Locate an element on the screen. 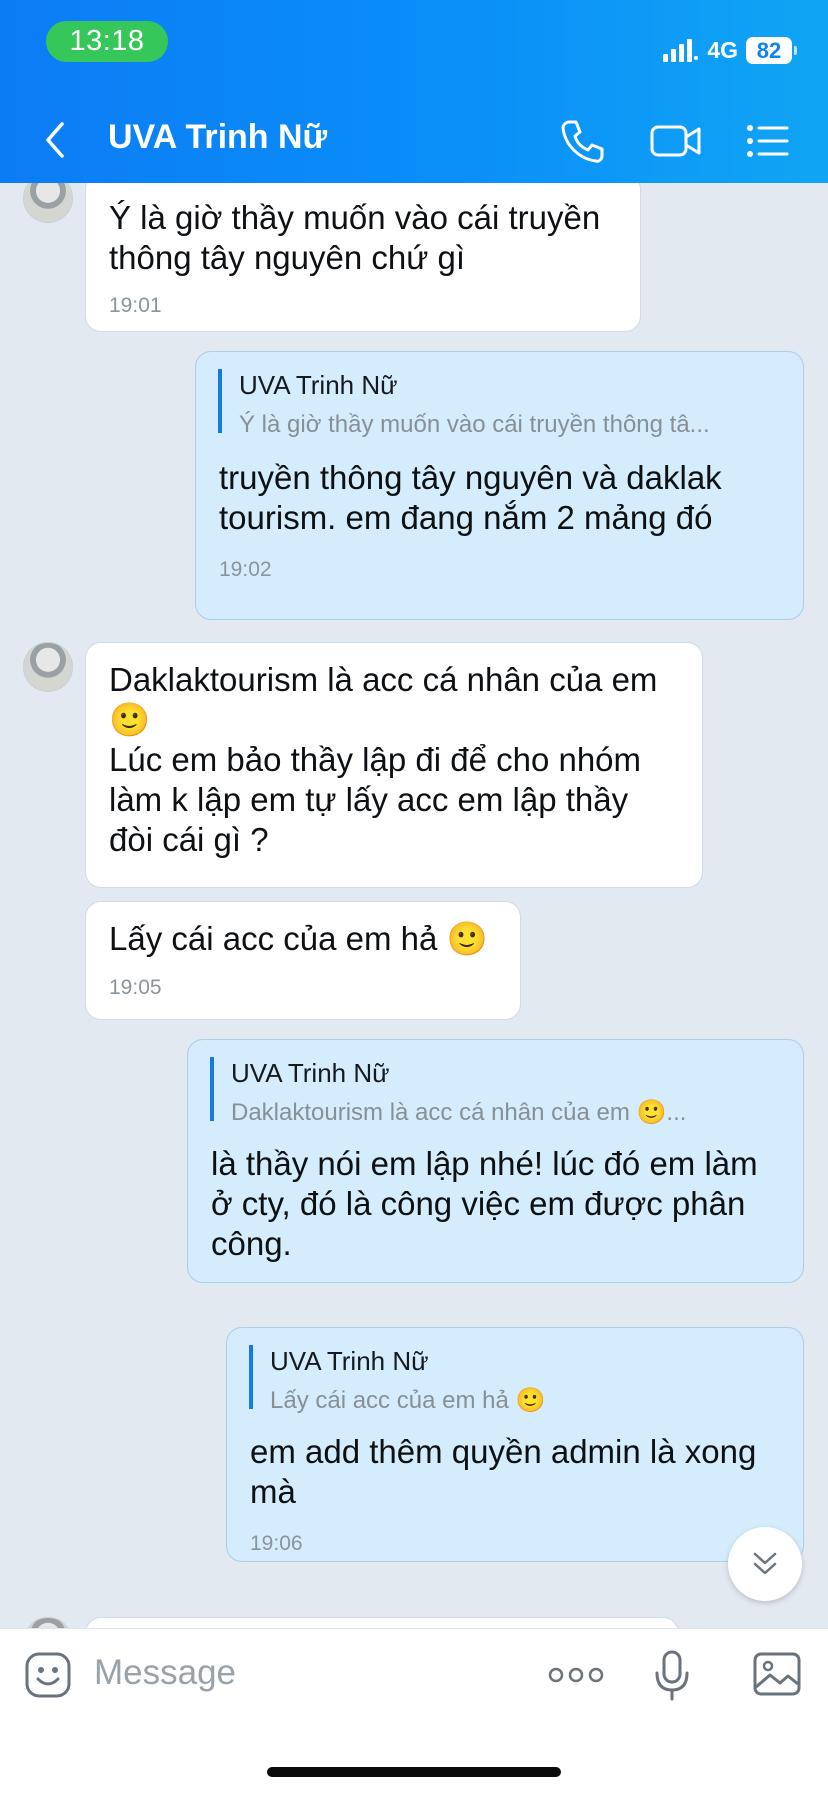 The image size is (828, 1793). quote-text: Lấy cái acc của em hả 🙂 is located at coordinates (408, 1400).